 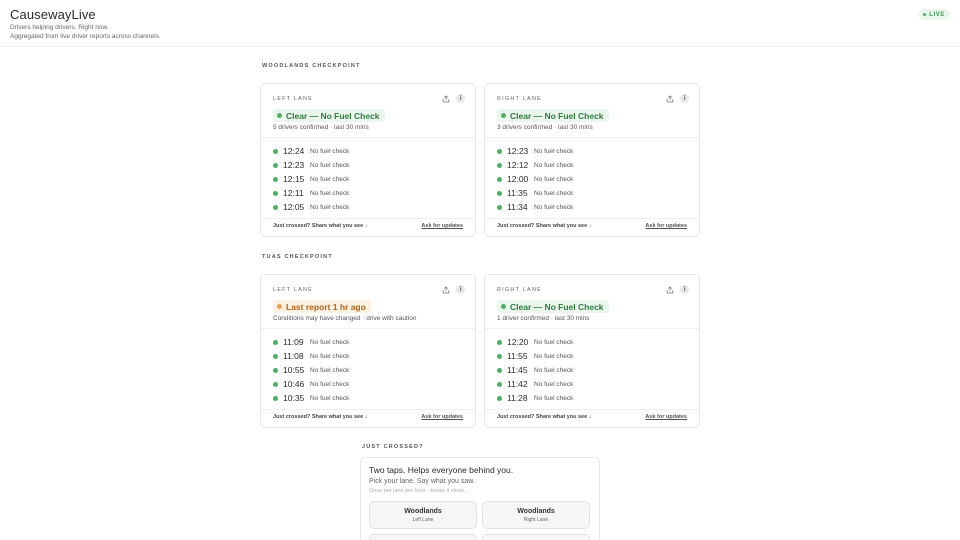 What do you see at coordinates (393, 447) in the screenshot?
I see `section-label-just-crossed: JUST CROSSED?` at bounding box center [393, 447].